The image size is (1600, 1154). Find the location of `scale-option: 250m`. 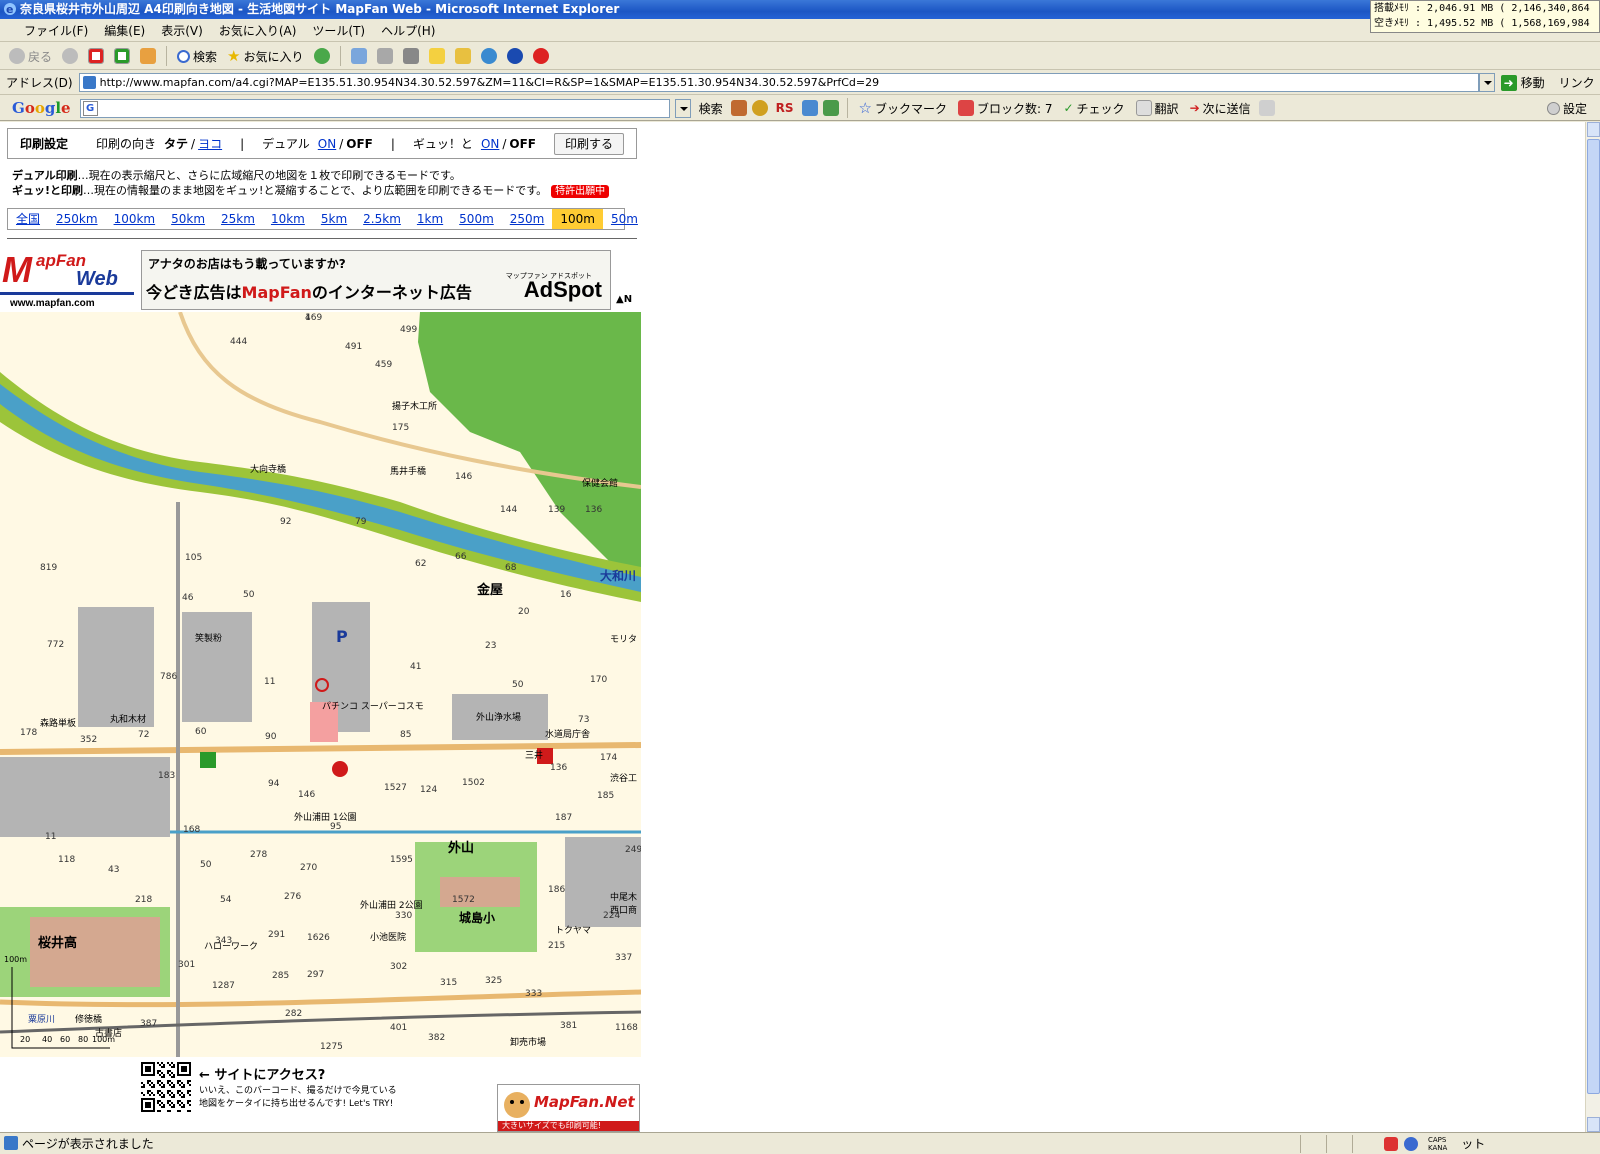

scale-option: 250m is located at coordinates (527, 219).